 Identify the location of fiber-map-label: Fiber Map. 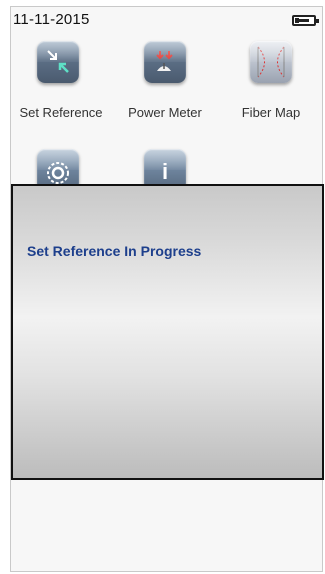
(271, 112).